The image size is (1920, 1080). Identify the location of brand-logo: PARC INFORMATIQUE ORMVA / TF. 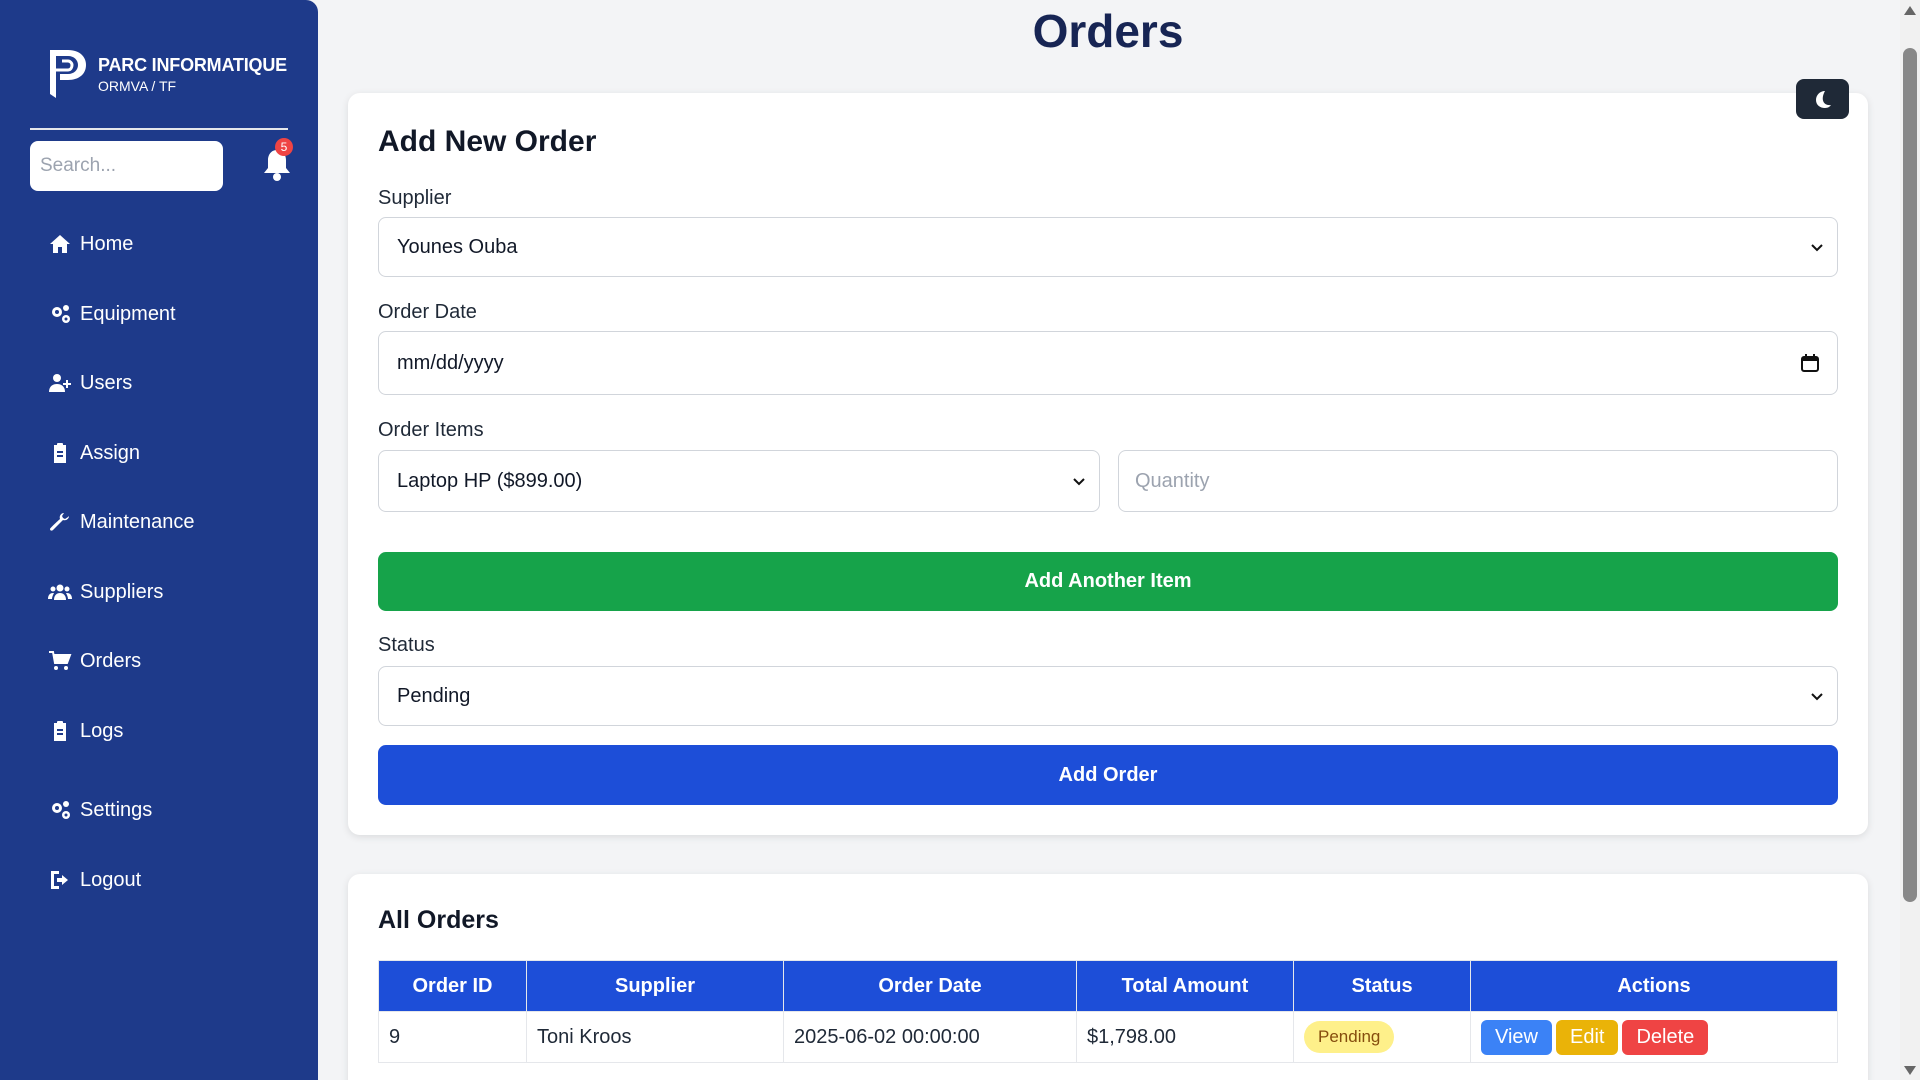
(166, 74).